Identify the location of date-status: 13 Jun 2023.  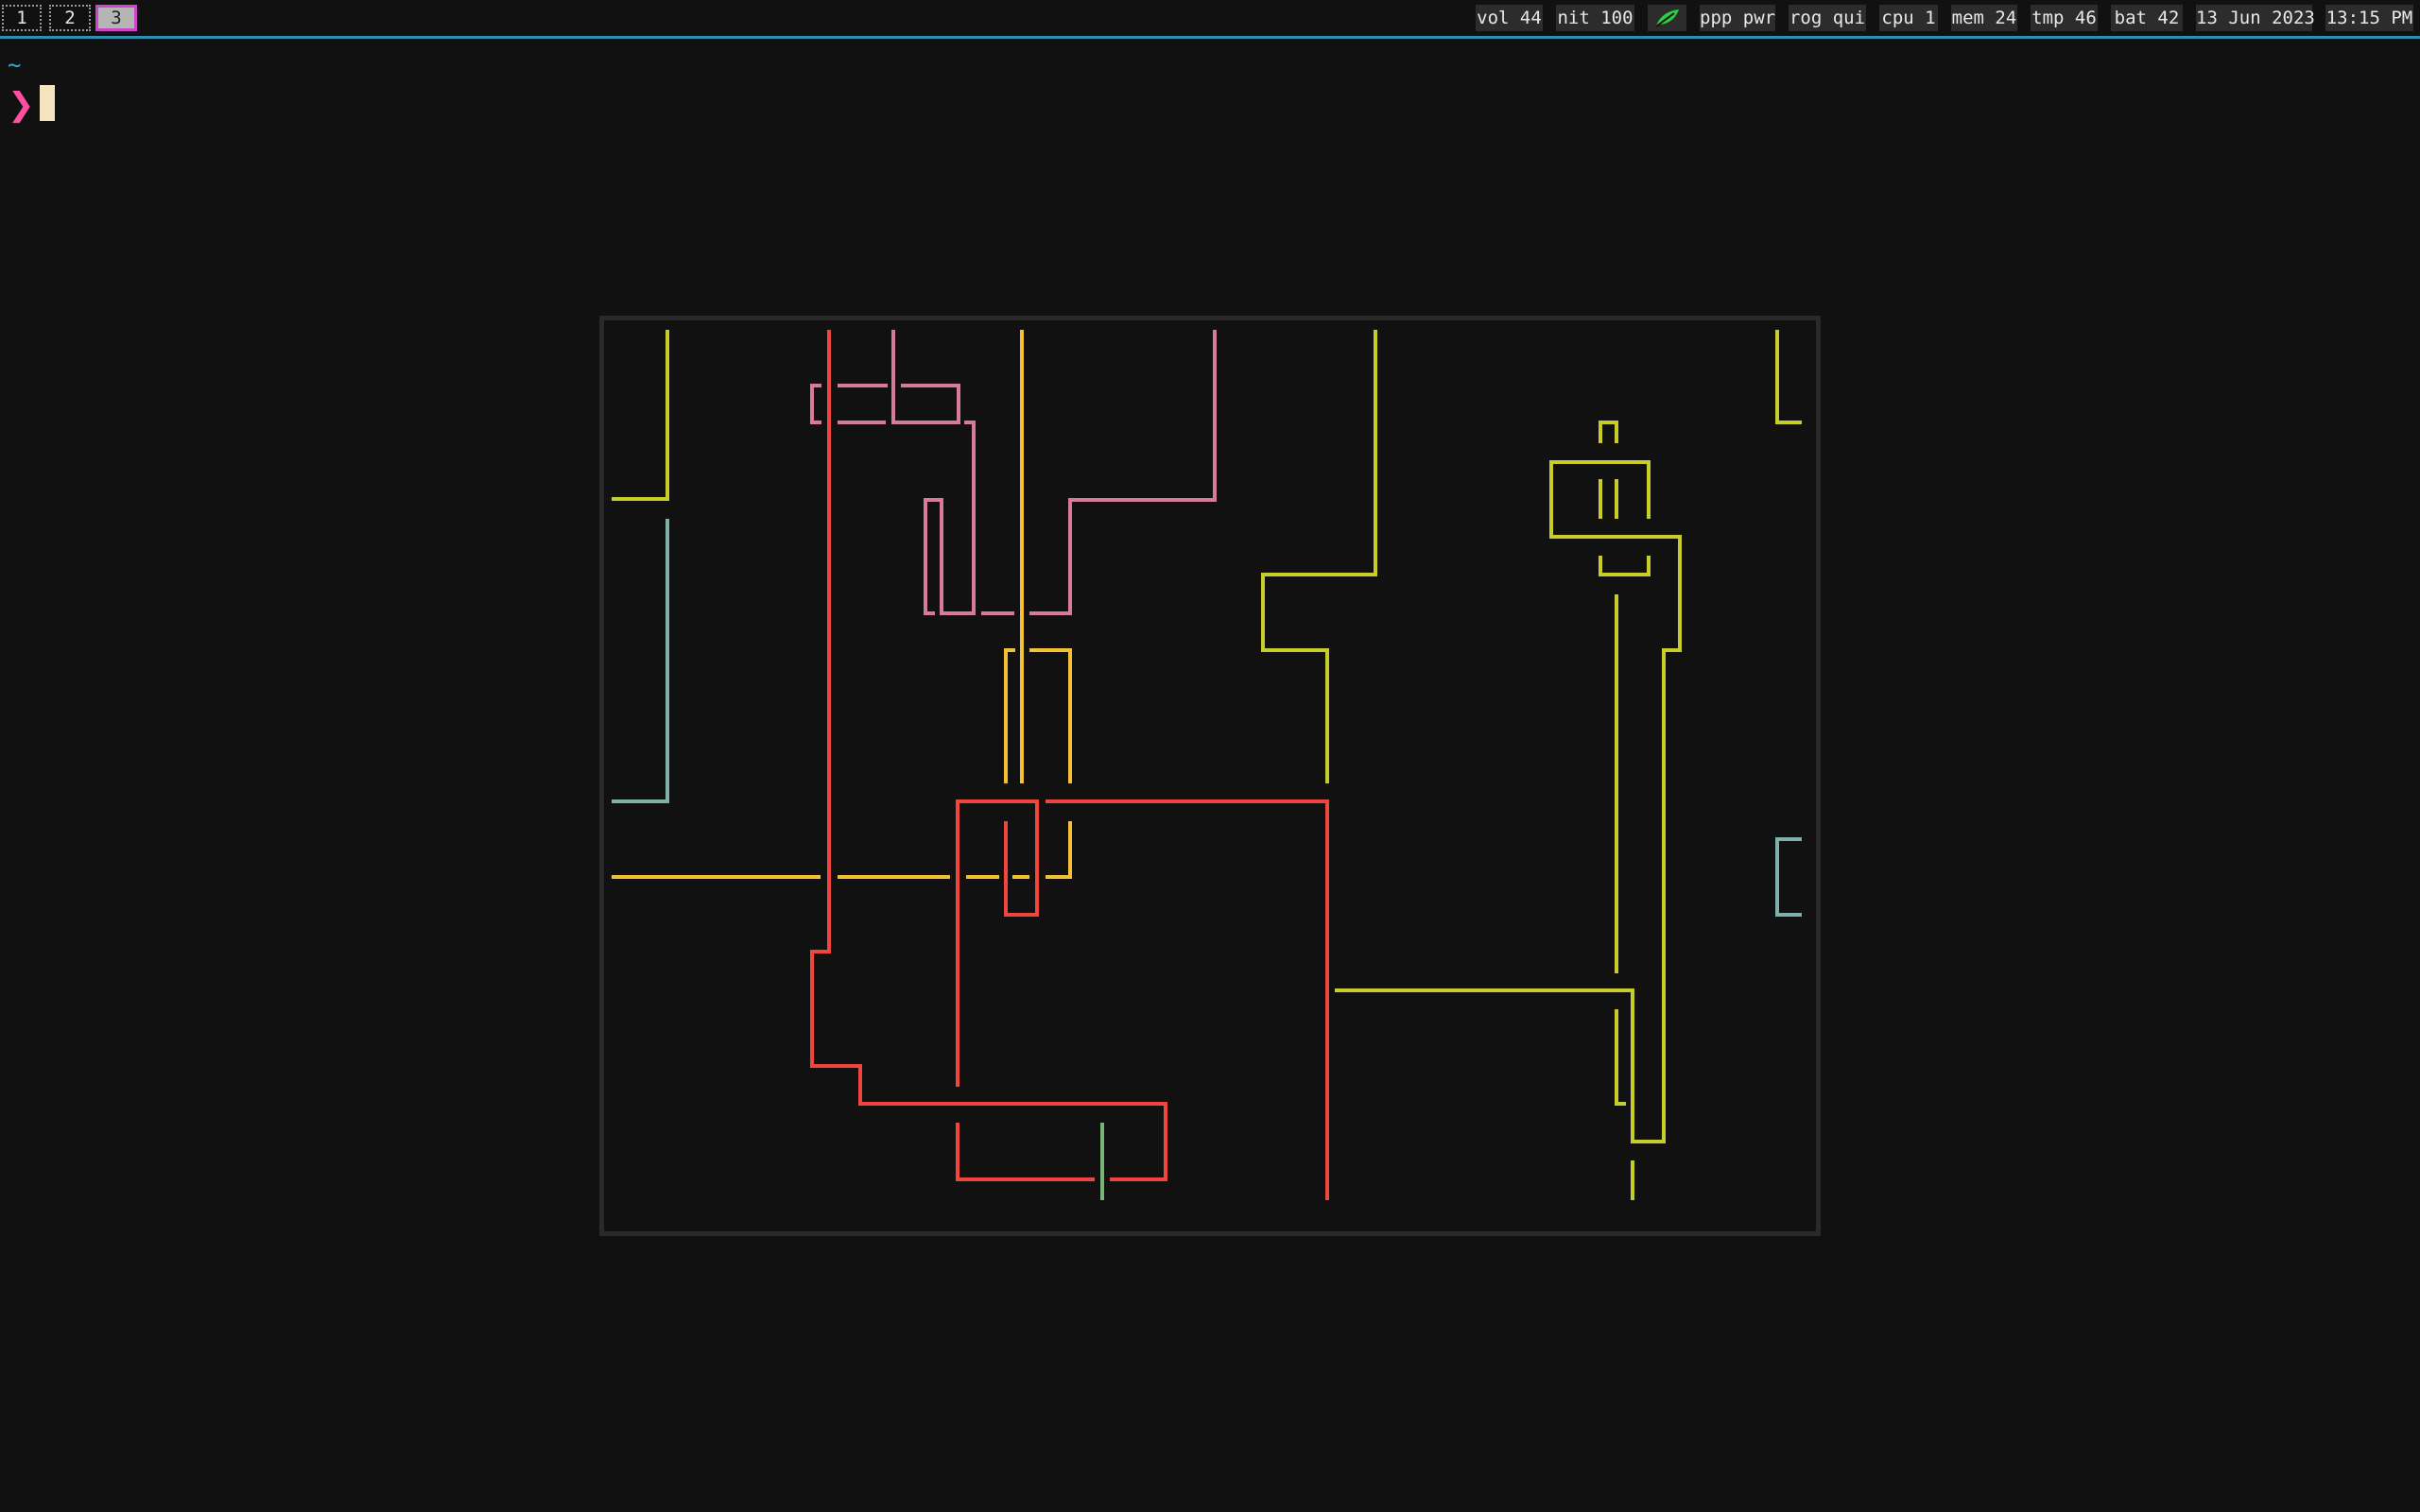
(2255, 18).